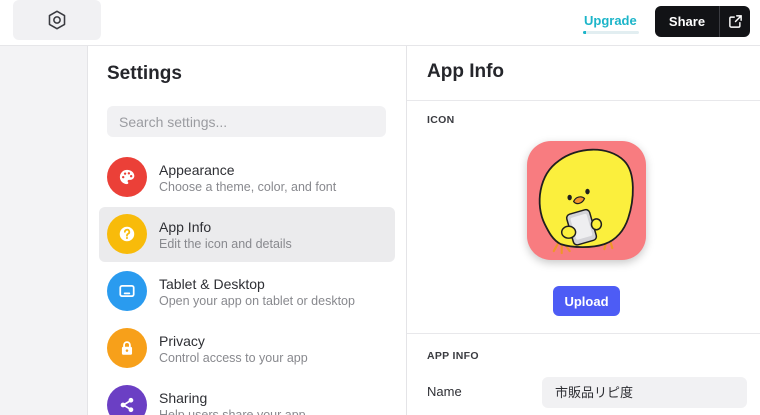  I want to click on settings-item-description: Open your app on tablet or desktop, so click(257, 301).